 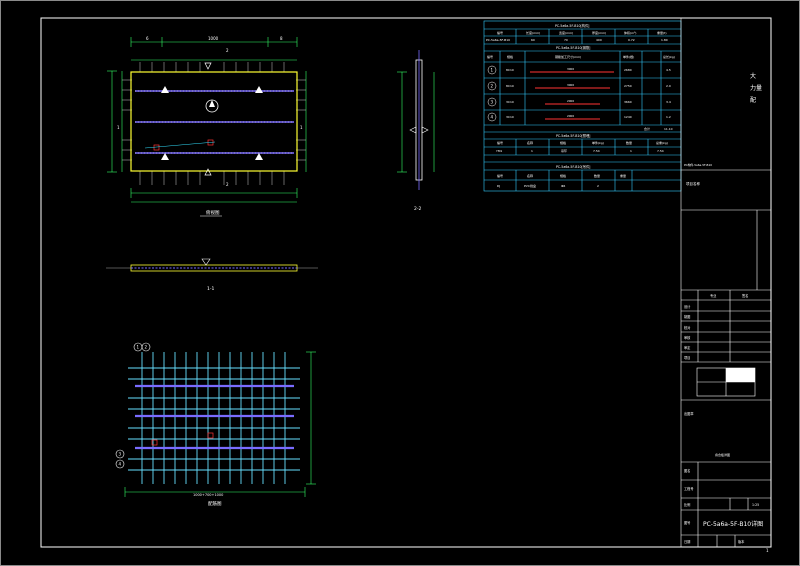 What do you see at coordinates (500, 32) in the screenshot?
I see `schedule-h1-c1: 编号` at bounding box center [500, 32].